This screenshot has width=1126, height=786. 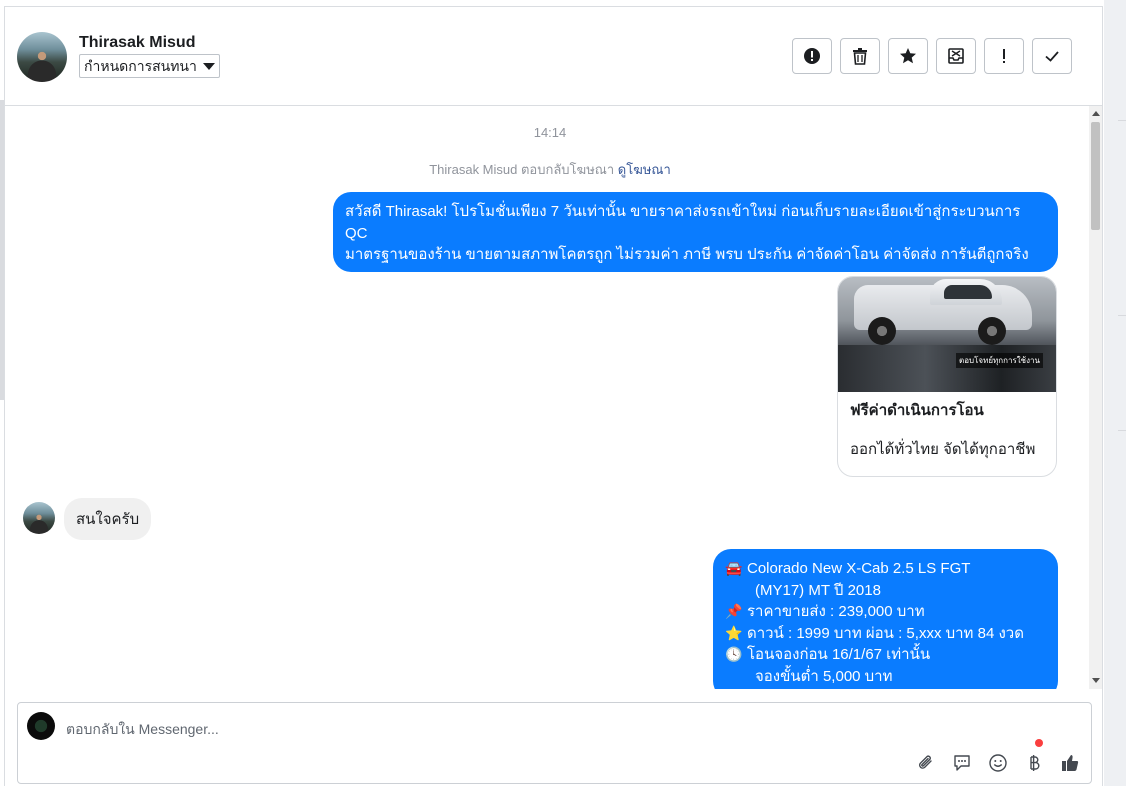 I want to click on follow-up-button, so click(x=1004, y=56).